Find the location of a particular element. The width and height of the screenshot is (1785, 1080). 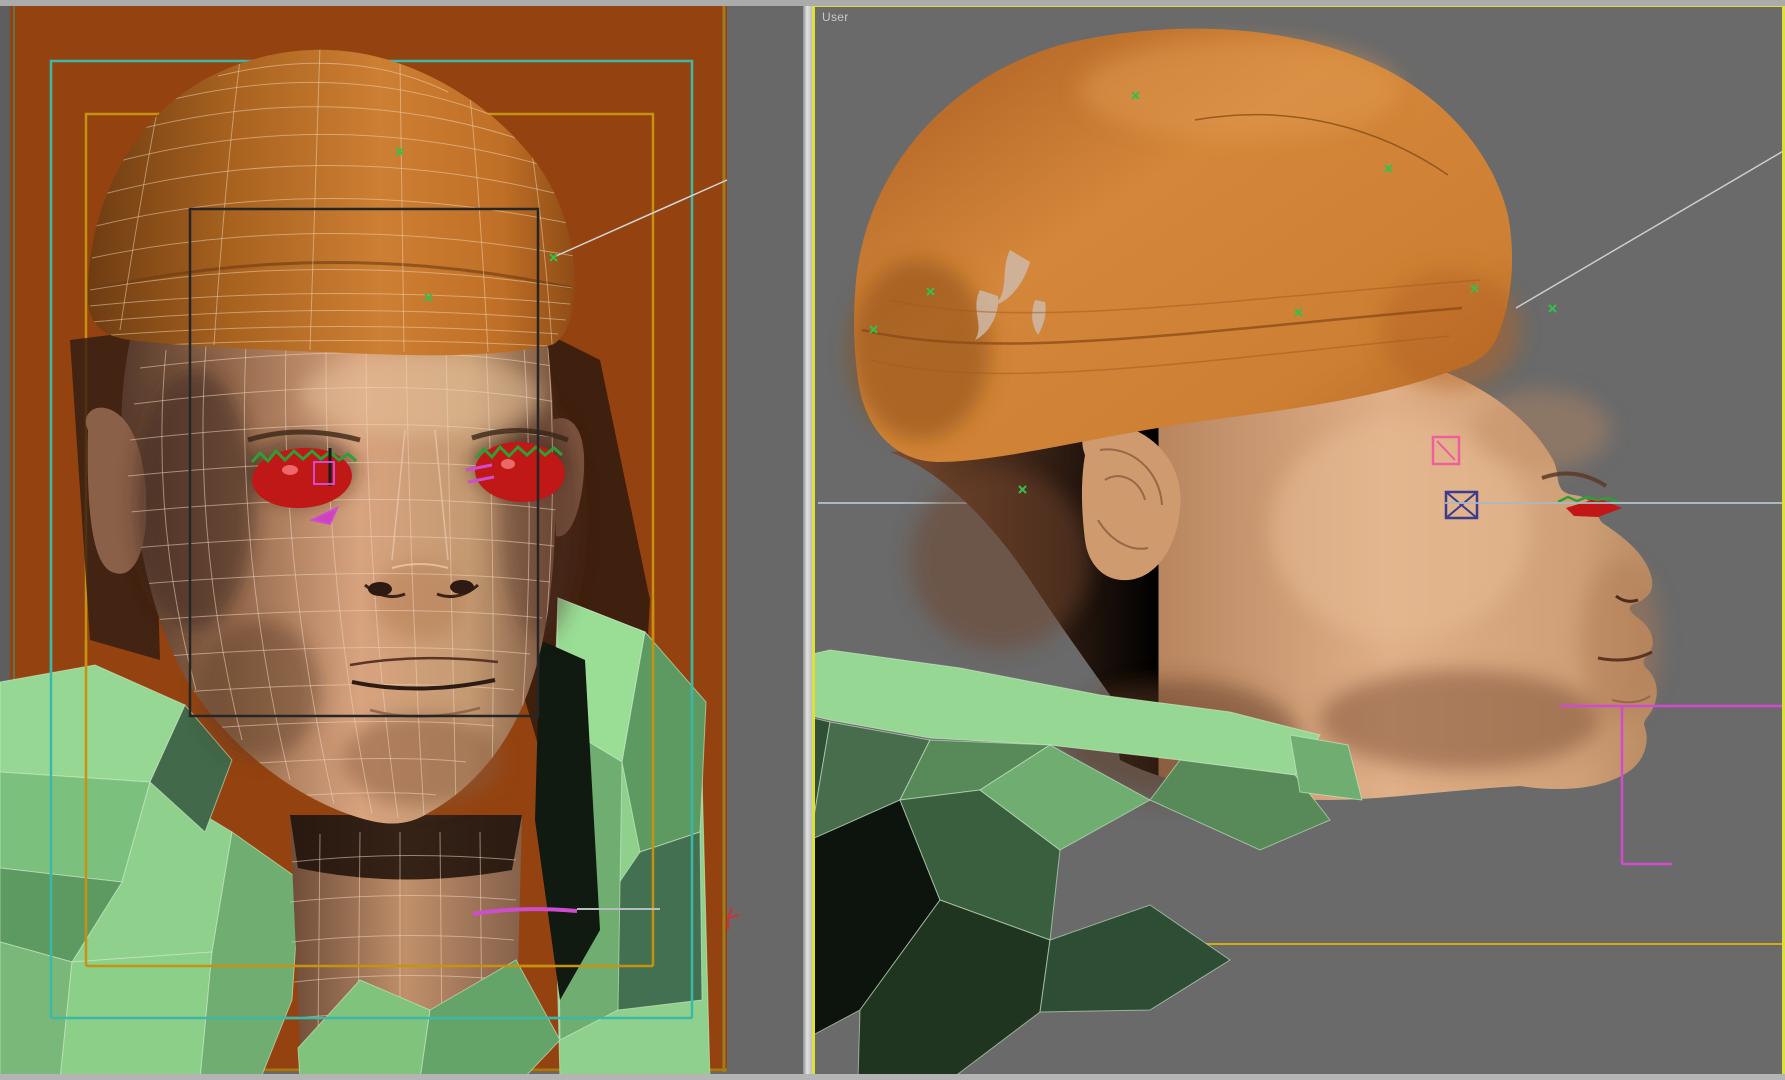

window-bottom-edge is located at coordinates (892, 1077).